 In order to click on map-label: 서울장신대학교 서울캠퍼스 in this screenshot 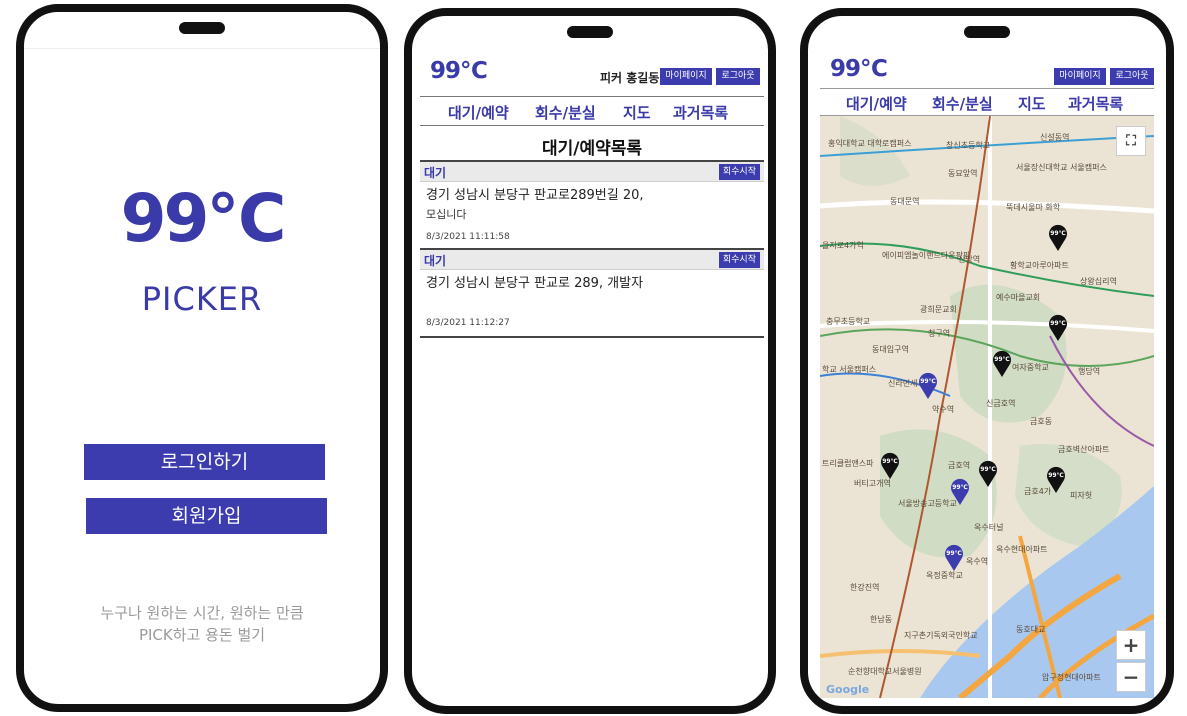, I will do `click(1061, 167)`.